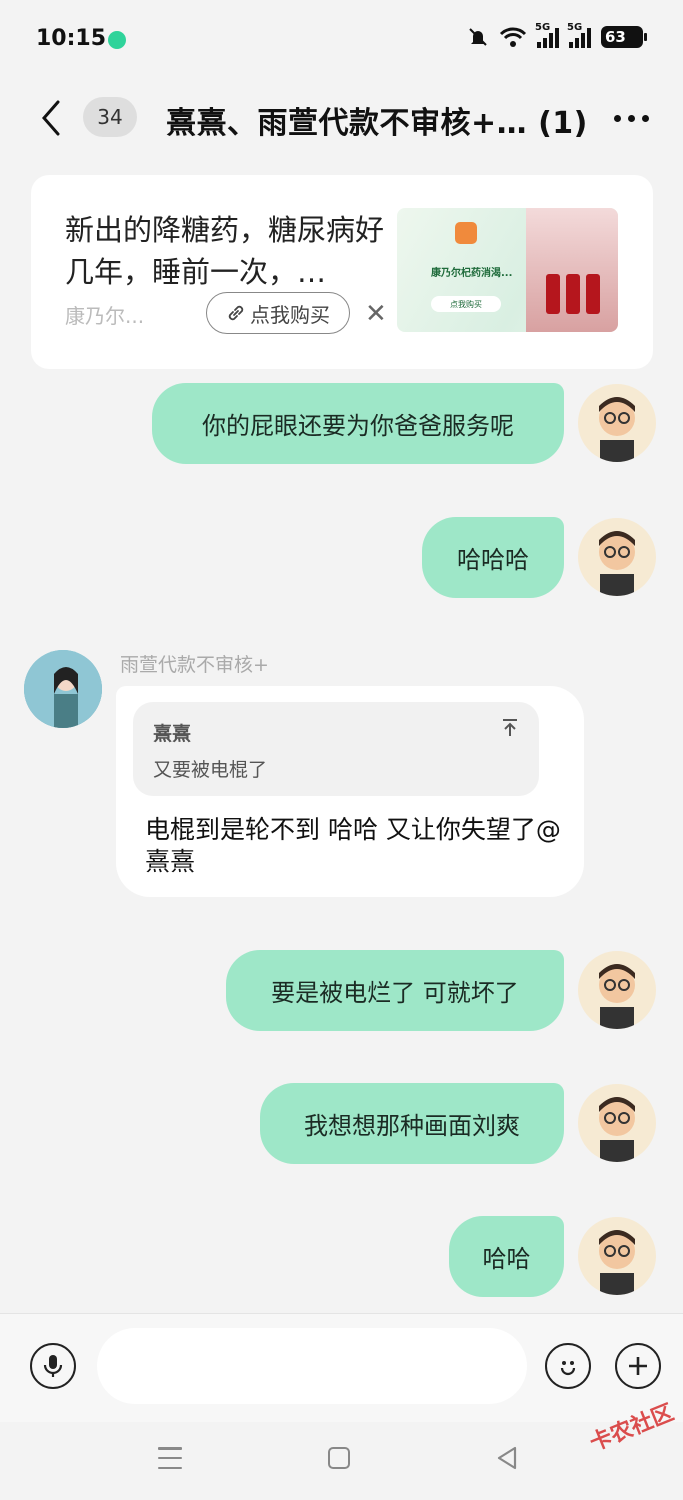 This screenshot has height=1500, width=683. I want to click on emoji-button, so click(568, 1366).